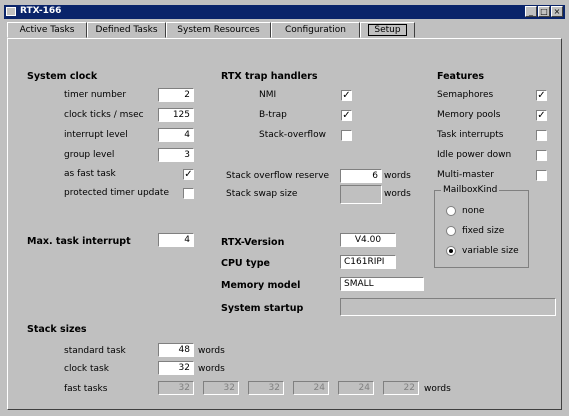 This screenshot has height=416, width=569. What do you see at coordinates (490, 251) in the screenshot?
I see `mailbox-variable-label: variable size` at bounding box center [490, 251].